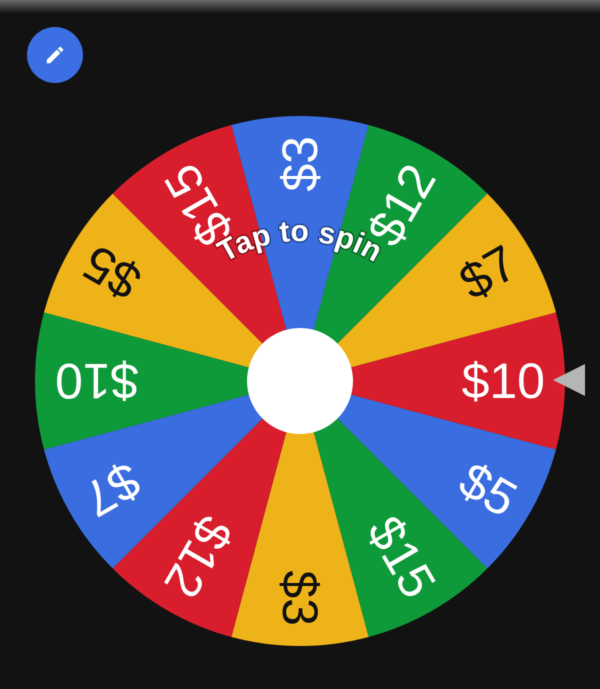  What do you see at coordinates (401, 557) in the screenshot?
I see `segment-label: $15` at bounding box center [401, 557].